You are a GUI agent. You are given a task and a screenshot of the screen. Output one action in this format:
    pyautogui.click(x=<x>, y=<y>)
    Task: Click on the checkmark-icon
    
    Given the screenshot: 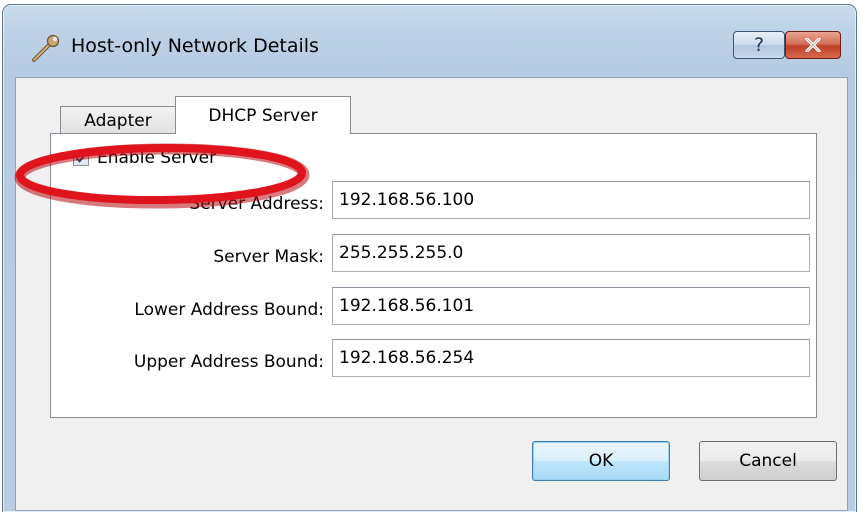 What is the action you would take?
    pyautogui.click(x=81, y=158)
    